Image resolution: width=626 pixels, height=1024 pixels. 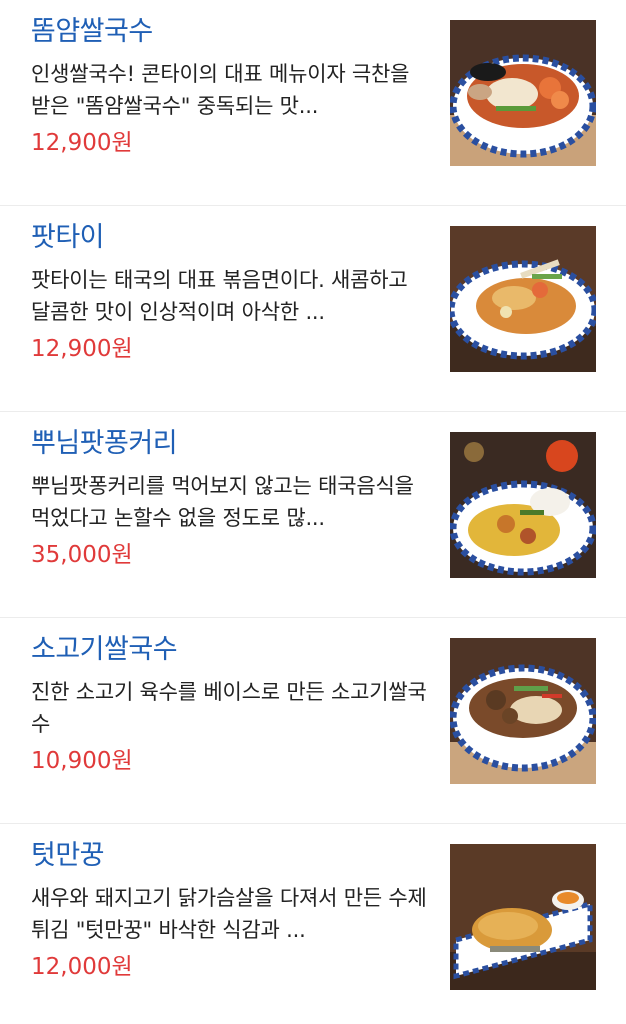 What do you see at coordinates (82, 761) in the screenshot?
I see `menu-item-price: 10,900원` at bounding box center [82, 761].